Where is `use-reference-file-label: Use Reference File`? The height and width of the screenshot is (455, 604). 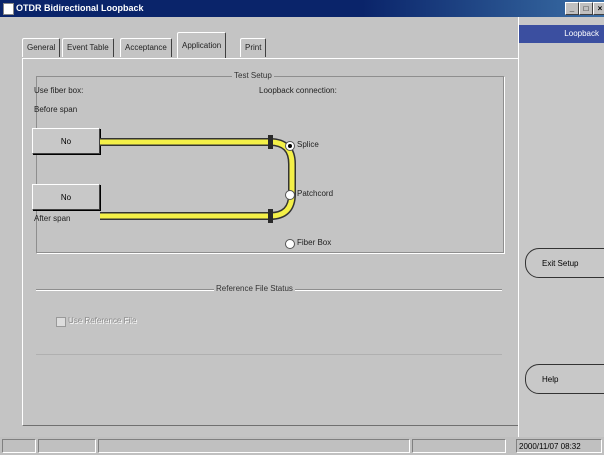
use-reference-file-label: Use Reference File is located at coordinates (102, 320).